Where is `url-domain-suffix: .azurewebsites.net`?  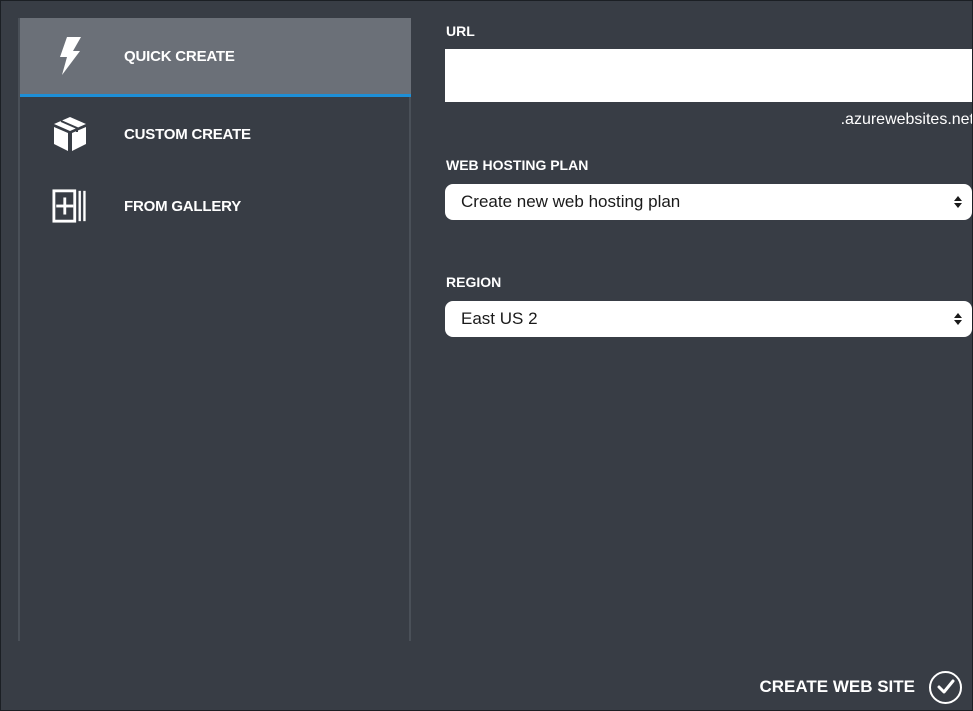
url-domain-suffix: .azurewebsites.net is located at coordinates (906, 119).